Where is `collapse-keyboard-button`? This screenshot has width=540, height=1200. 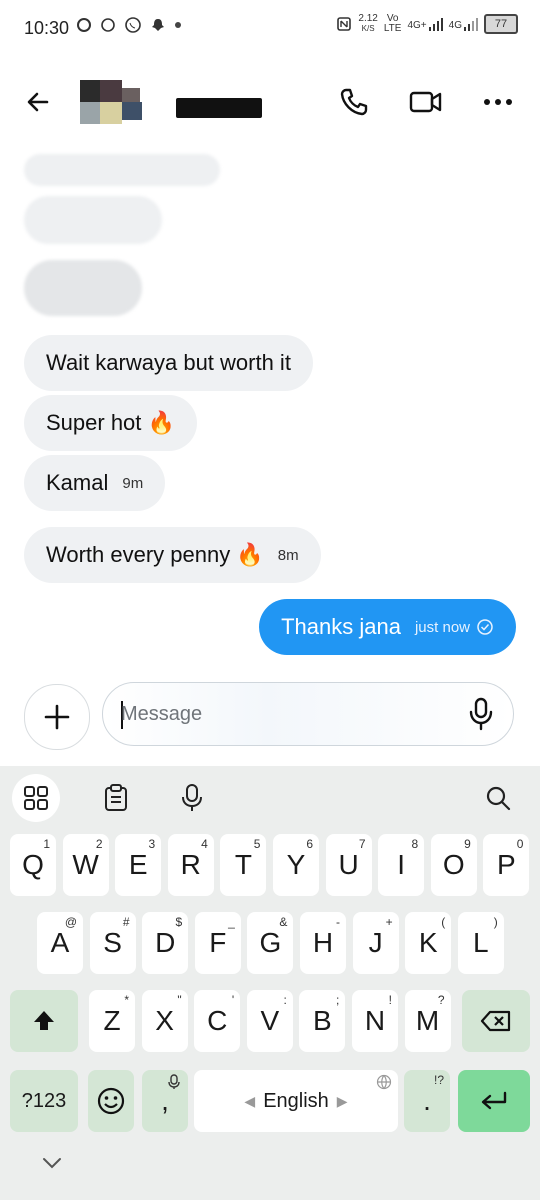 collapse-keyboard-button is located at coordinates (52, 1165).